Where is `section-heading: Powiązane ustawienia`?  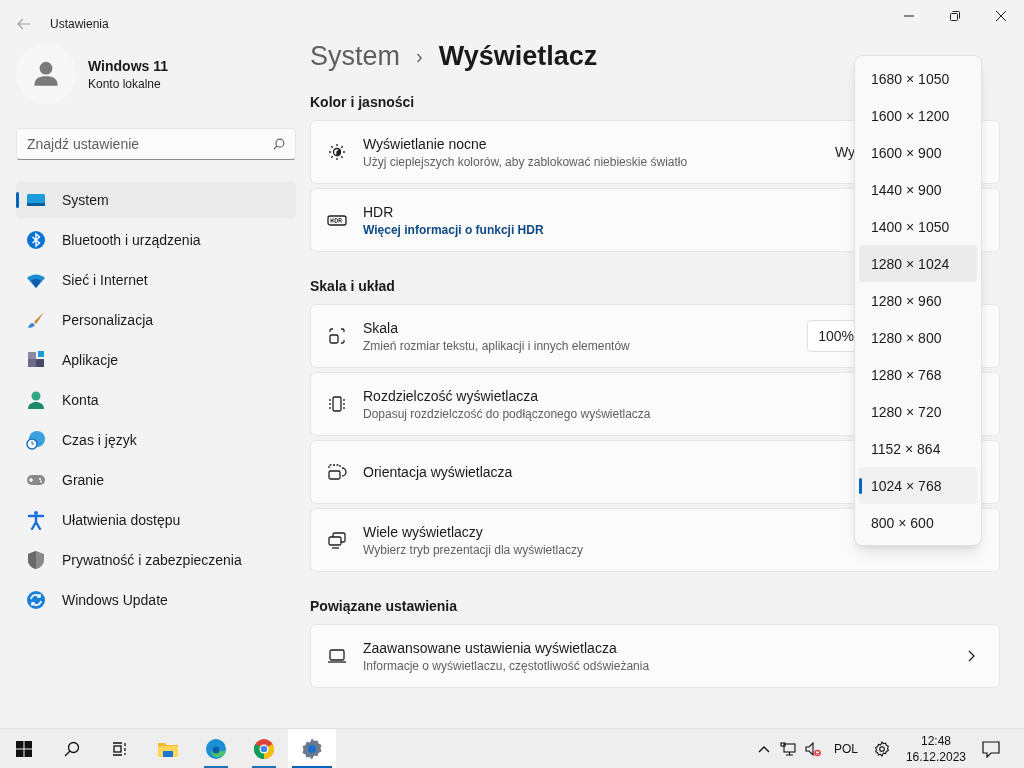 section-heading: Powiązane ustawienia is located at coordinates (384, 606).